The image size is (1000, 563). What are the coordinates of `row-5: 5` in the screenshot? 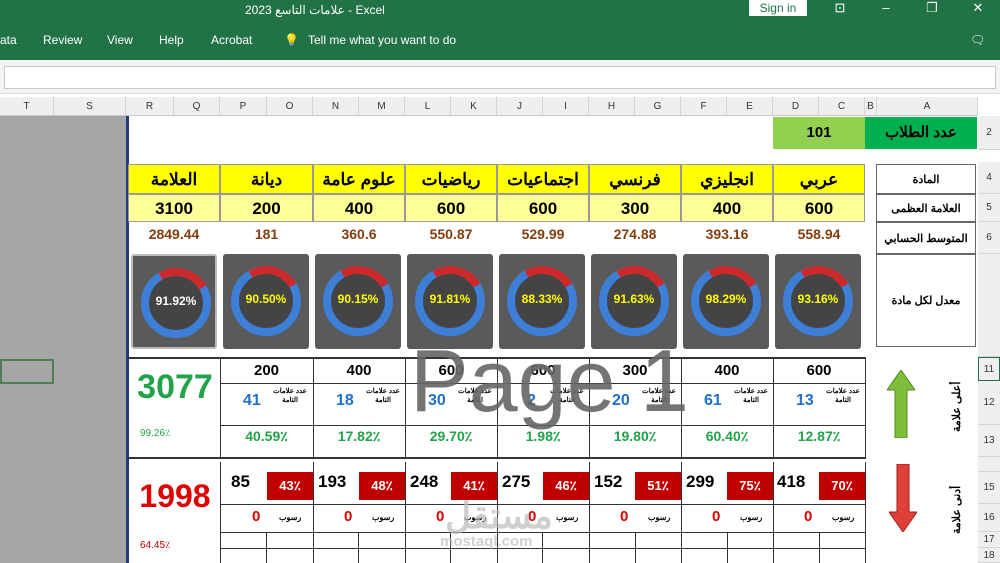 It's located at (989, 208).